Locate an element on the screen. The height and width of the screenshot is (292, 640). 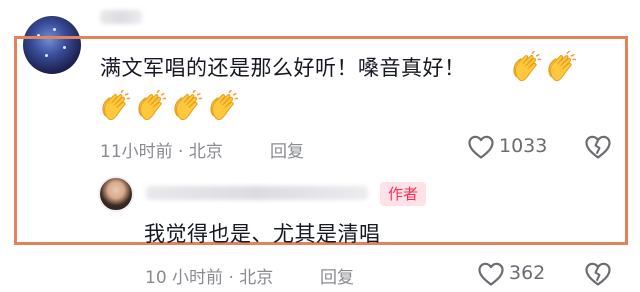
reply-text: 我觉得也是、尤其是清唱 is located at coordinates (262, 234).